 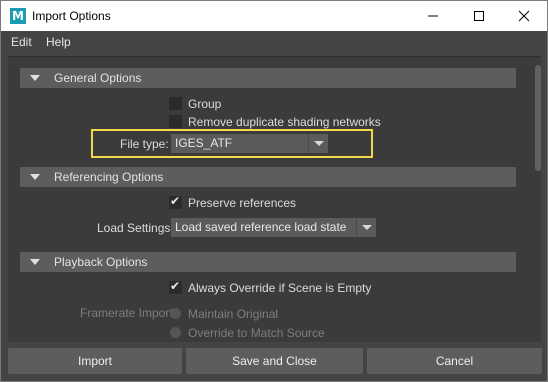 What do you see at coordinates (71, 16) in the screenshot?
I see `window-title: Import Options` at bounding box center [71, 16].